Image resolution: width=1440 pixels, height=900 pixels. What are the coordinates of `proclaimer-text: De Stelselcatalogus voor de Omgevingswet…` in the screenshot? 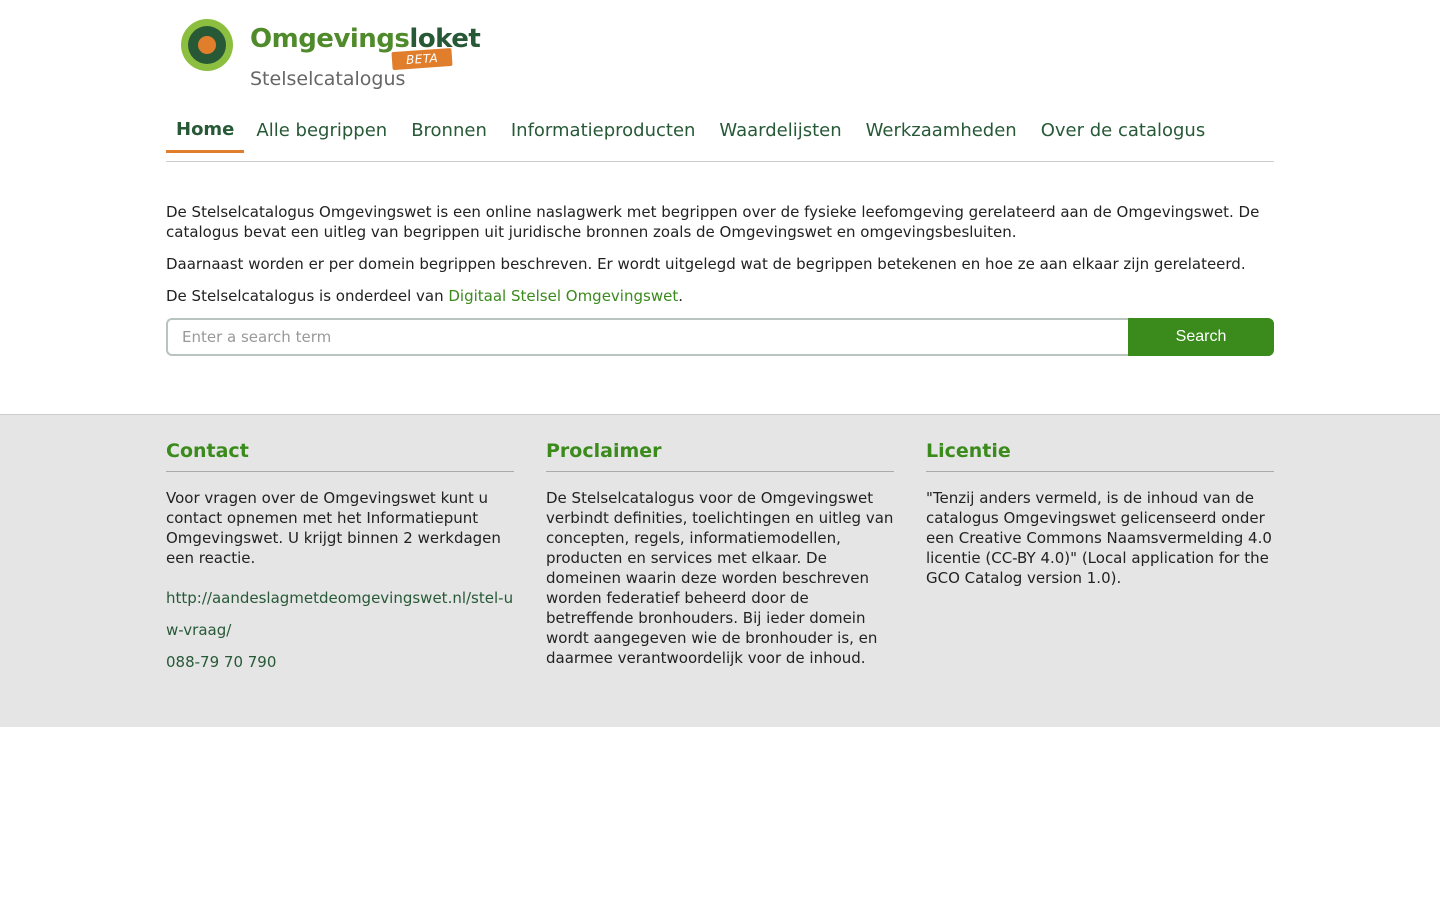 It's located at (720, 578).